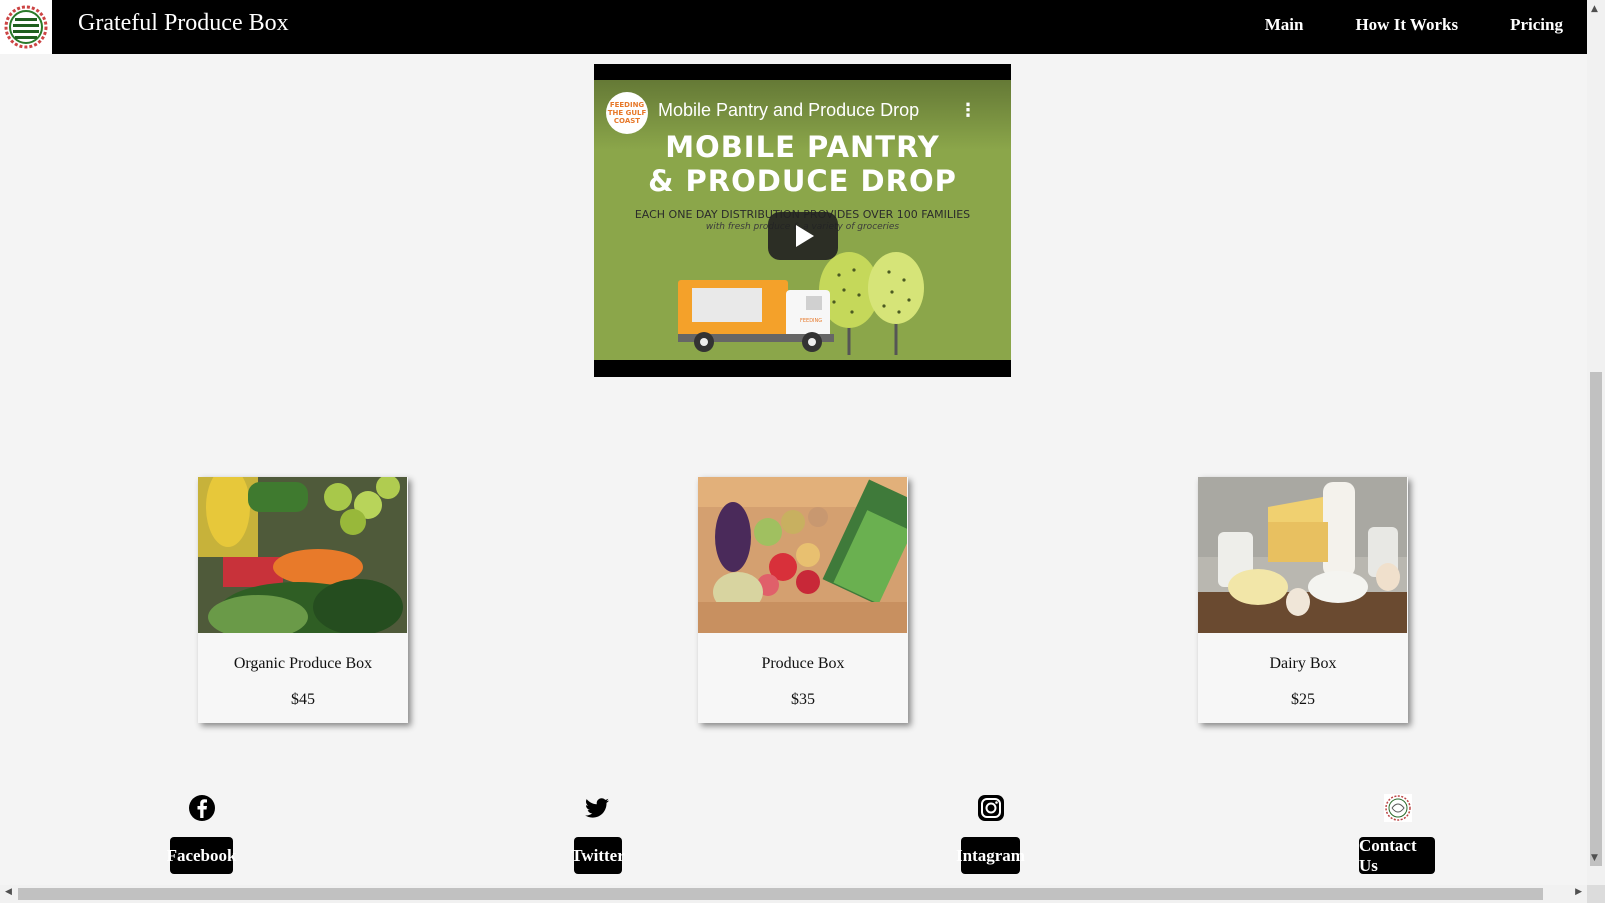 The image size is (1605, 903). Describe the element at coordinates (598, 855) in the screenshot. I see `twitter-button: Twitter` at that location.